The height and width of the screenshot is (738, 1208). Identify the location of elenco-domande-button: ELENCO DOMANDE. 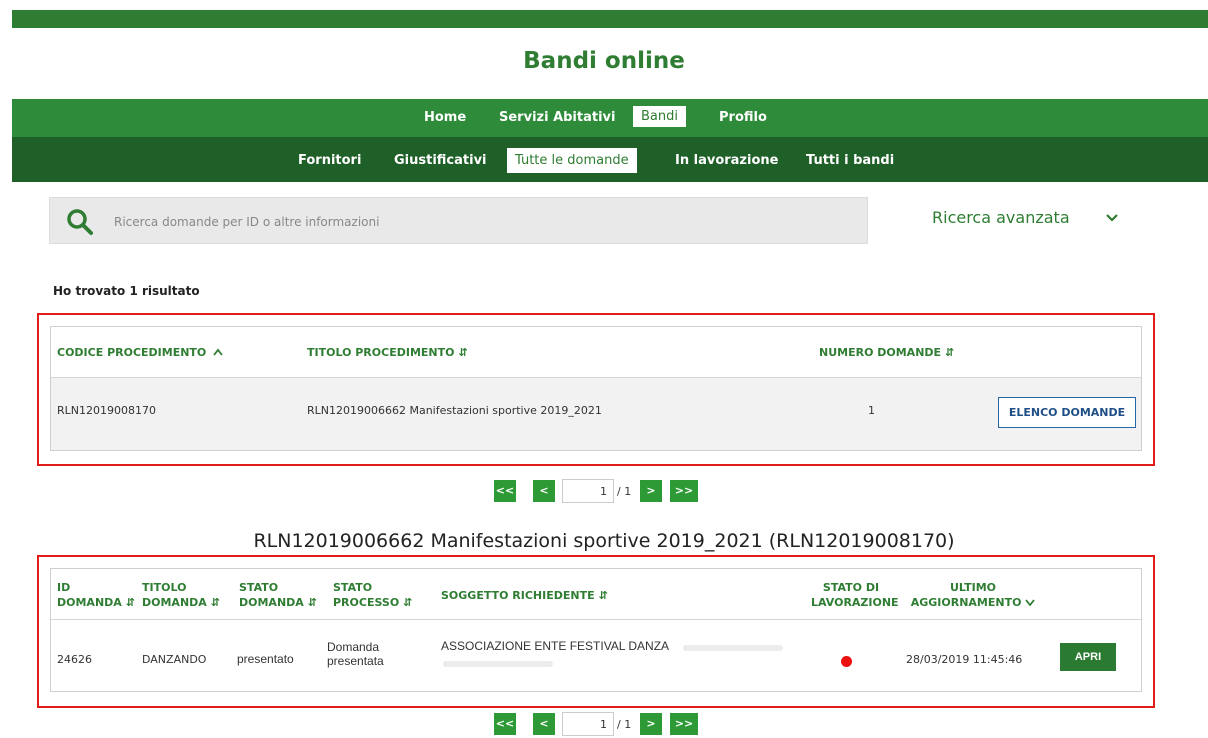
(1067, 412).